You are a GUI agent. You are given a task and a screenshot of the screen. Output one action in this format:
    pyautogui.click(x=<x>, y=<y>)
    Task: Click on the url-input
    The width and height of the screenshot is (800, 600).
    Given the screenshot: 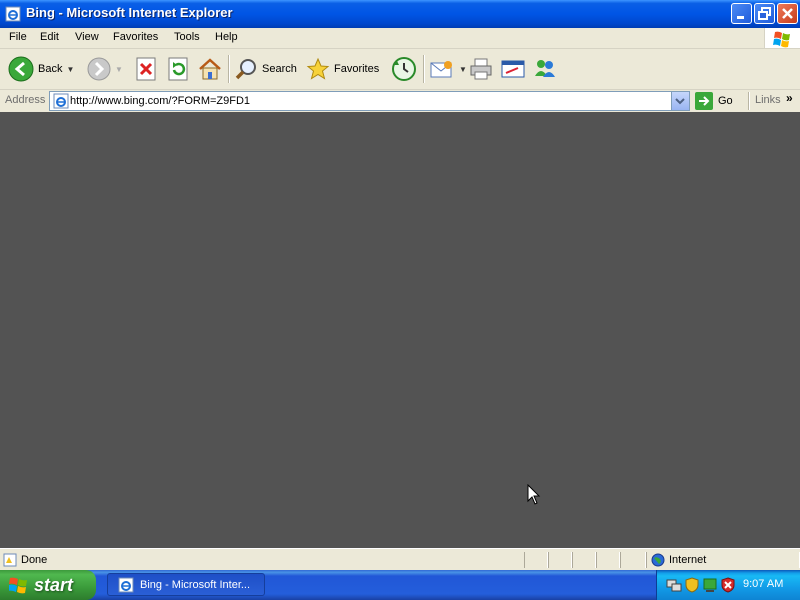 What is the action you would take?
    pyautogui.click(x=367, y=101)
    